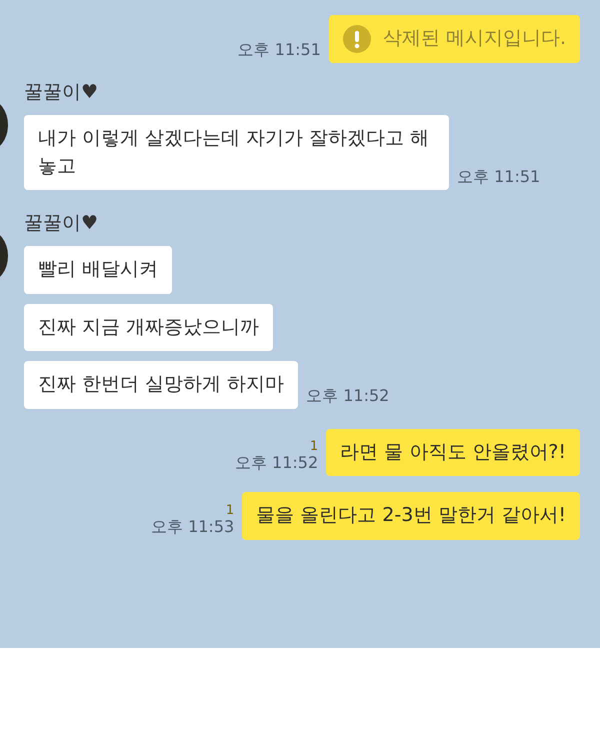  What do you see at coordinates (453, 451) in the screenshot?
I see `message-text: 라면 물 아직도 안올렸어?!` at bounding box center [453, 451].